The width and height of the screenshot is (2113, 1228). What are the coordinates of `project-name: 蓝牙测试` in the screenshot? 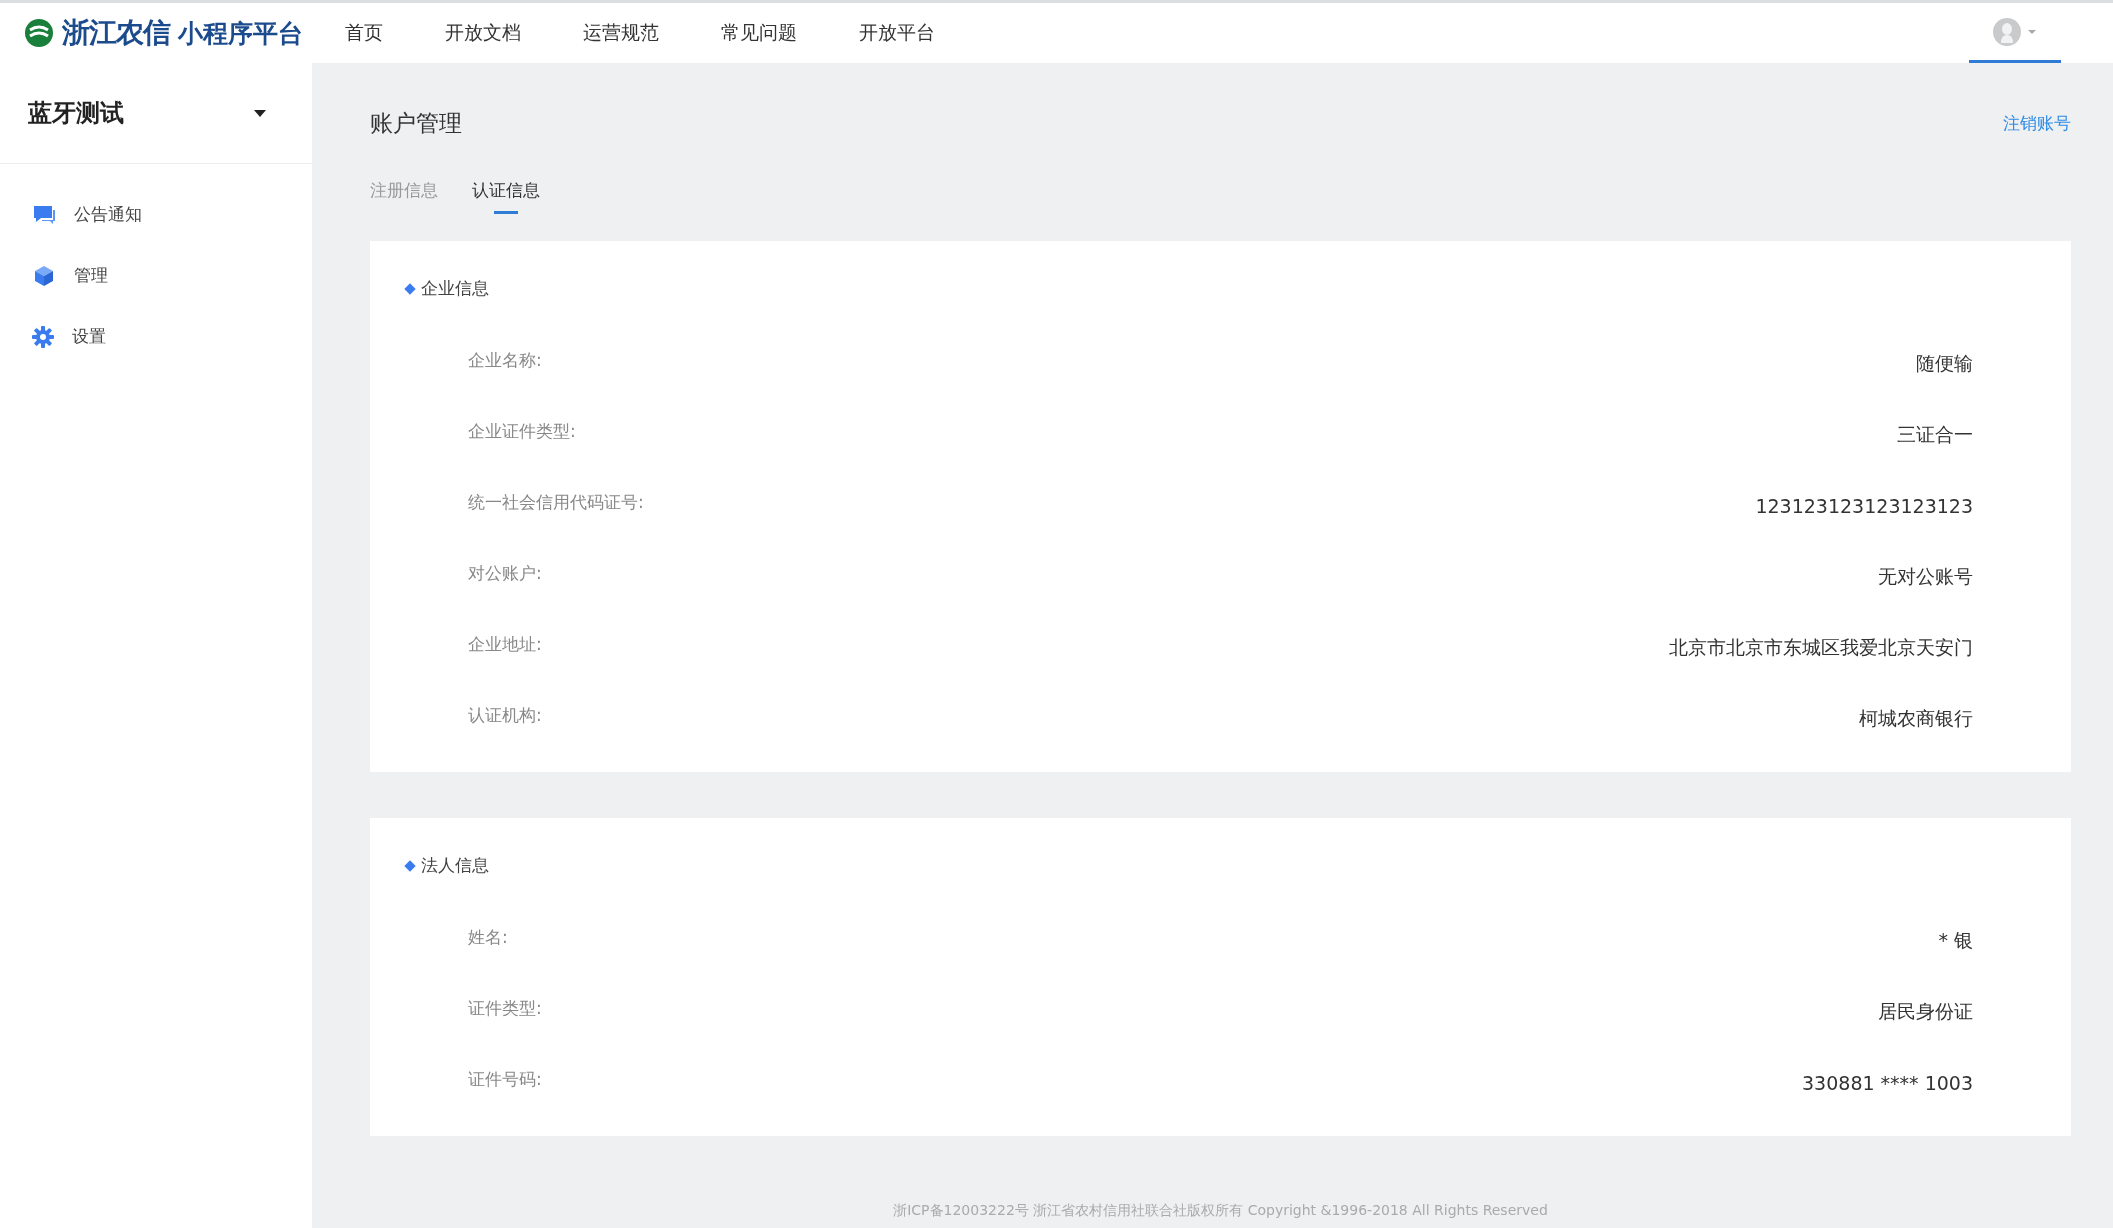 It's located at (76, 113).